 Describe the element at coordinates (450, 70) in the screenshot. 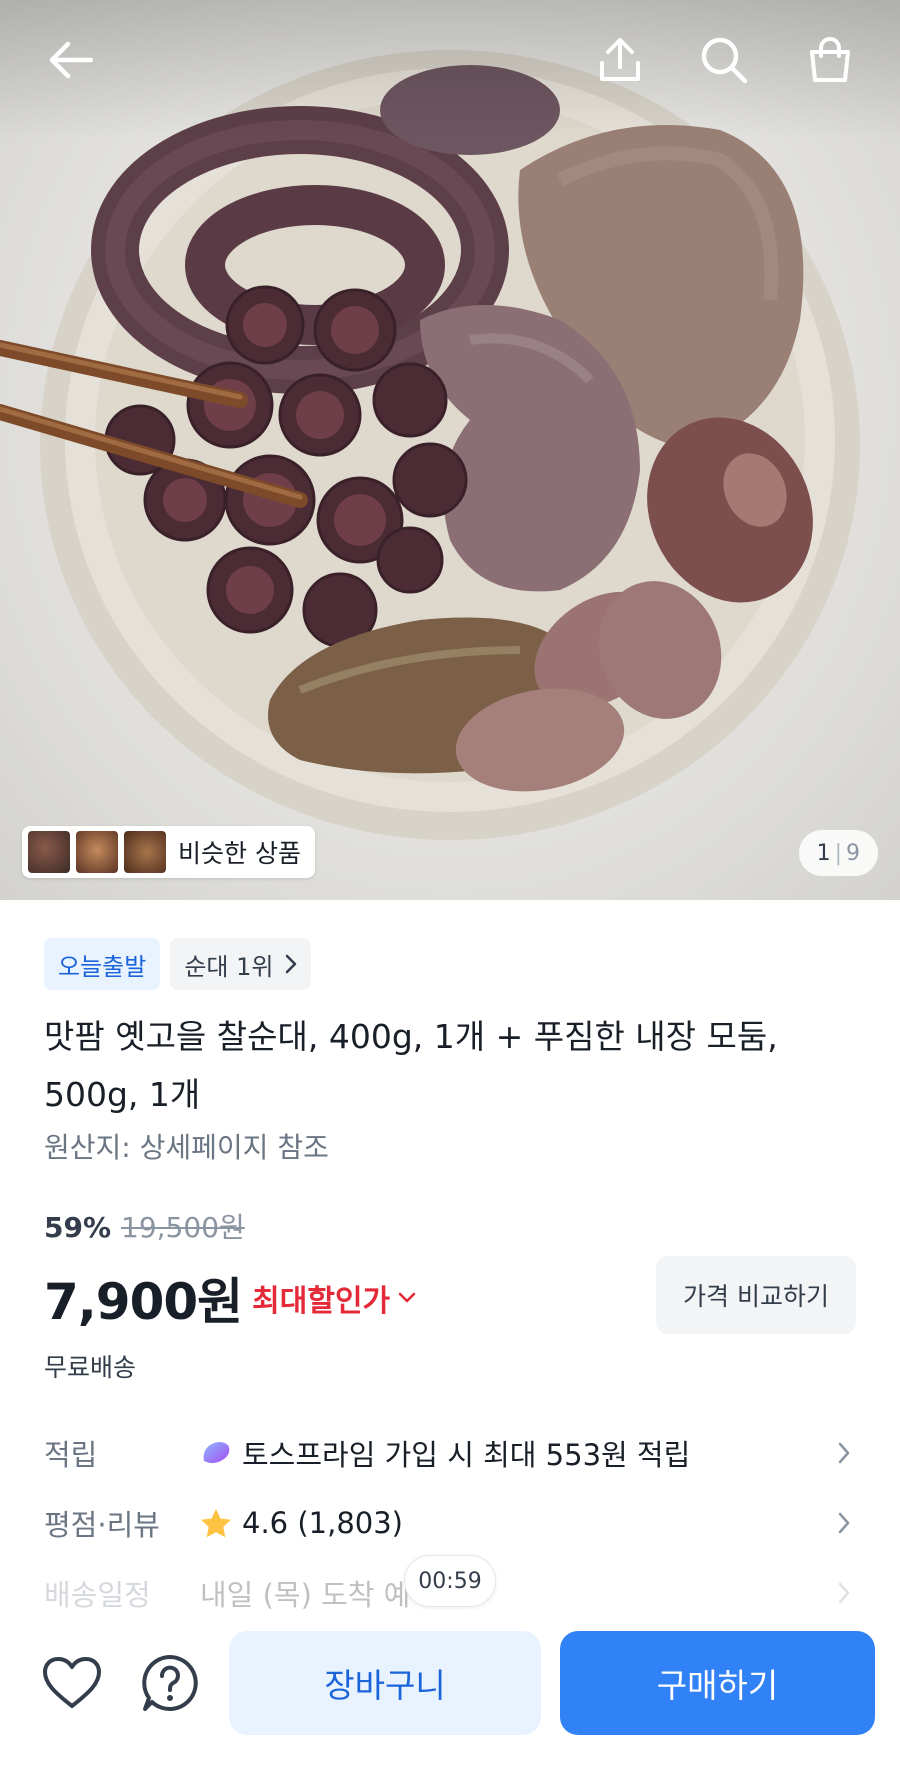

I see `top-gradient` at that location.